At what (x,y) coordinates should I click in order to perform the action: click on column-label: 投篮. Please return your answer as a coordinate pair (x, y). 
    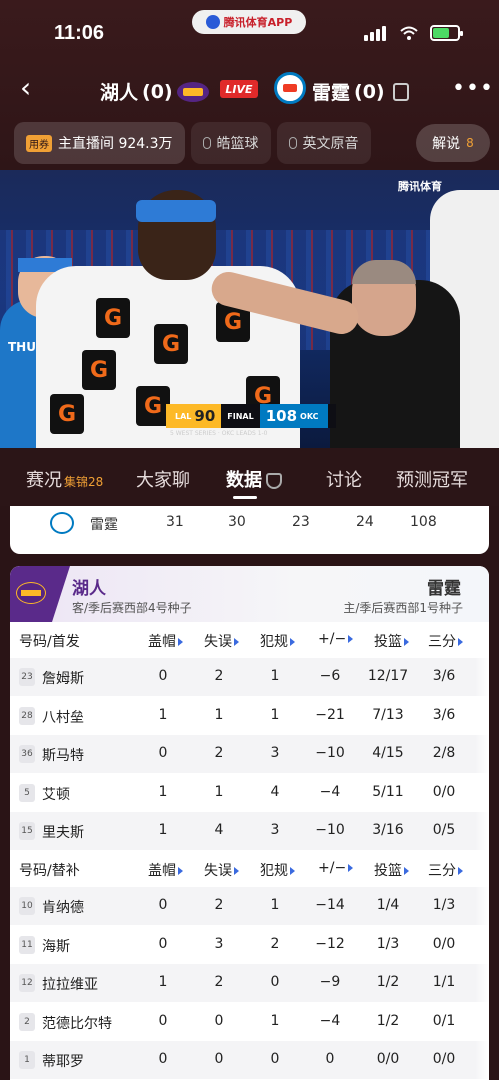
    Looking at the image, I should click on (388, 871).